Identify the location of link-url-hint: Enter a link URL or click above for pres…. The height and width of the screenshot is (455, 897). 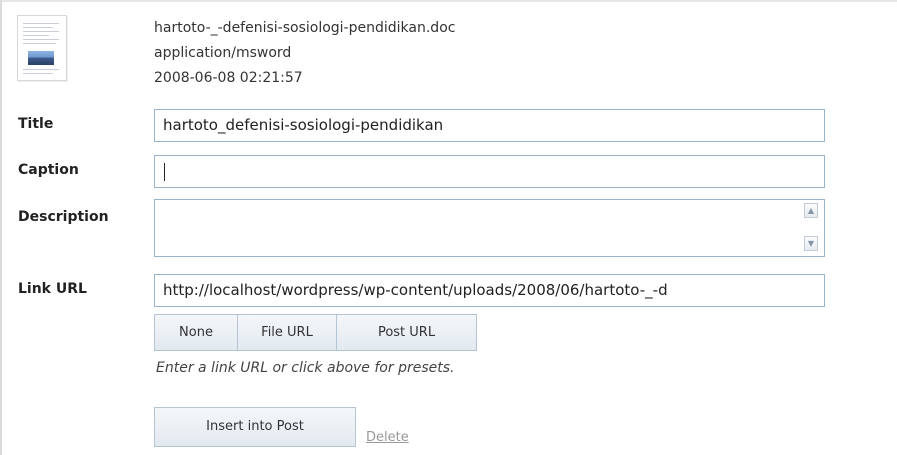
(305, 368).